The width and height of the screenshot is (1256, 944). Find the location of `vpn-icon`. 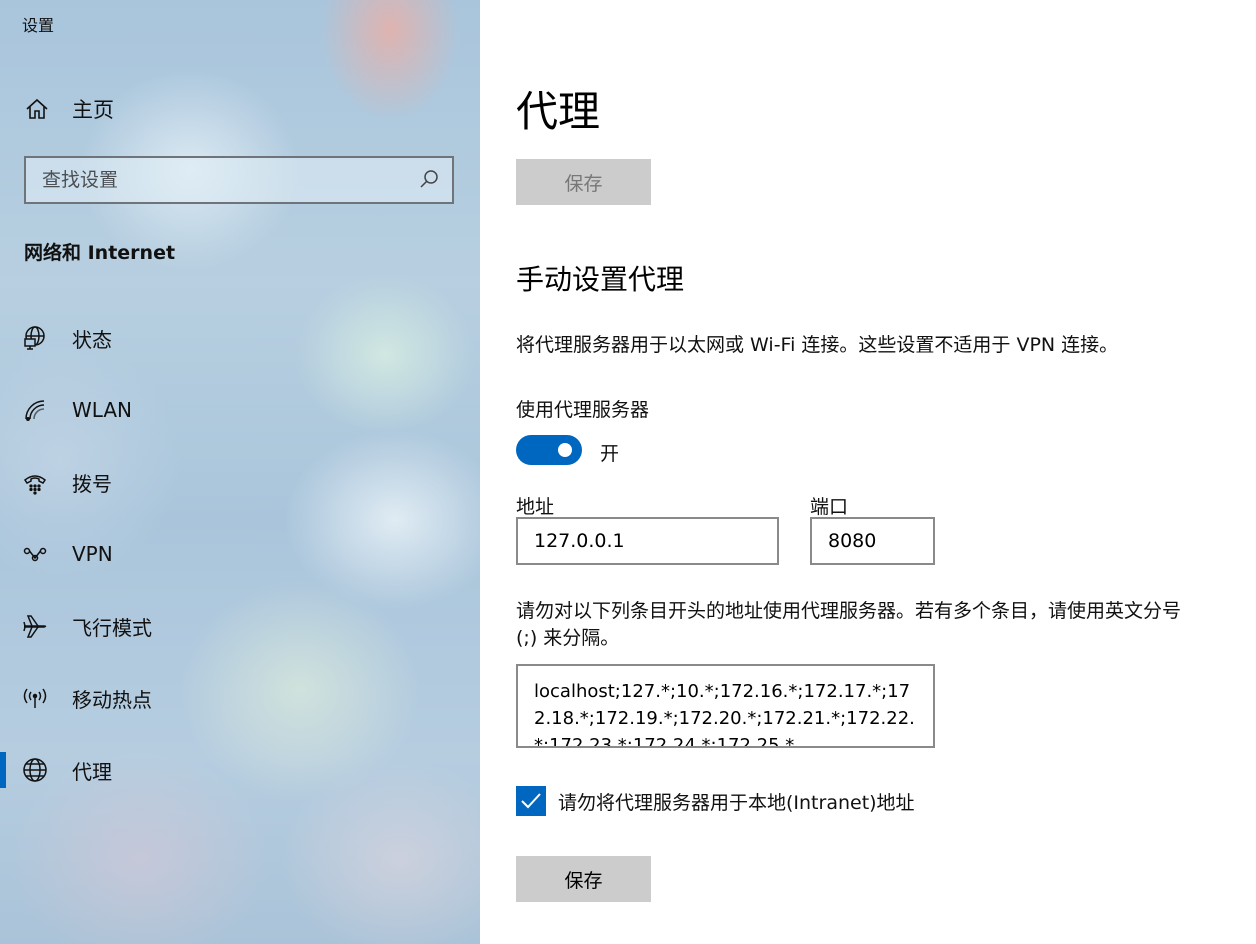

vpn-icon is located at coordinates (35, 554).